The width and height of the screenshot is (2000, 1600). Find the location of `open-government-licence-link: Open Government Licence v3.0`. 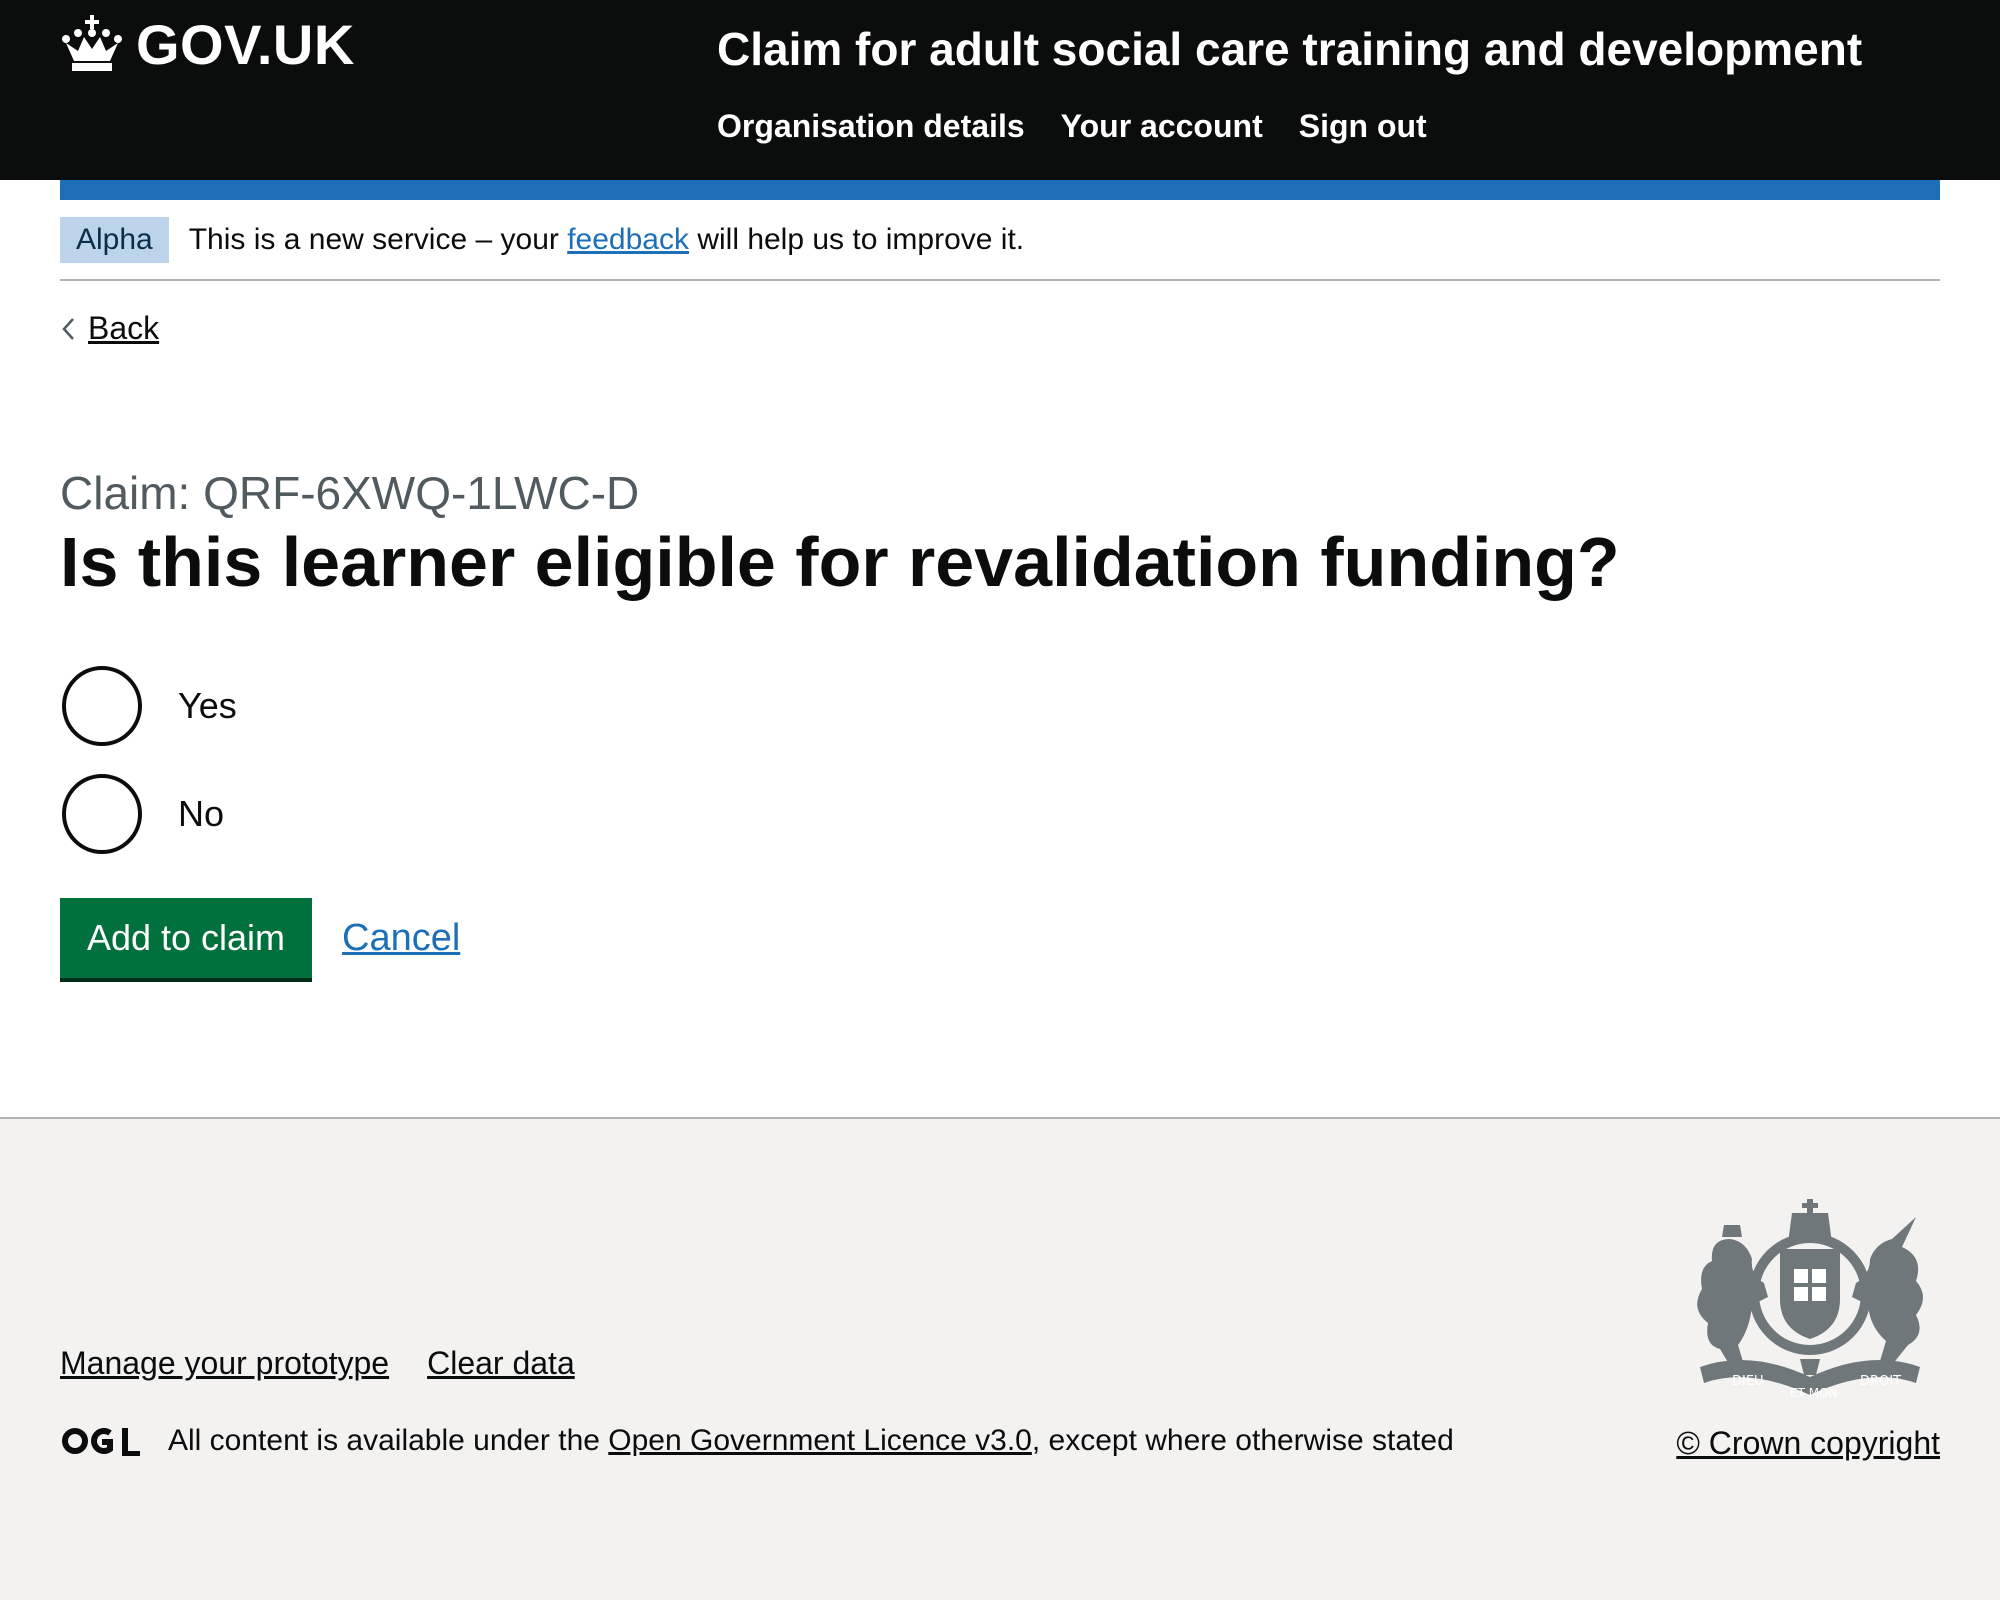

open-government-licence-link: Open Government Licence v3.0 is located at coordinates (820, 1440).